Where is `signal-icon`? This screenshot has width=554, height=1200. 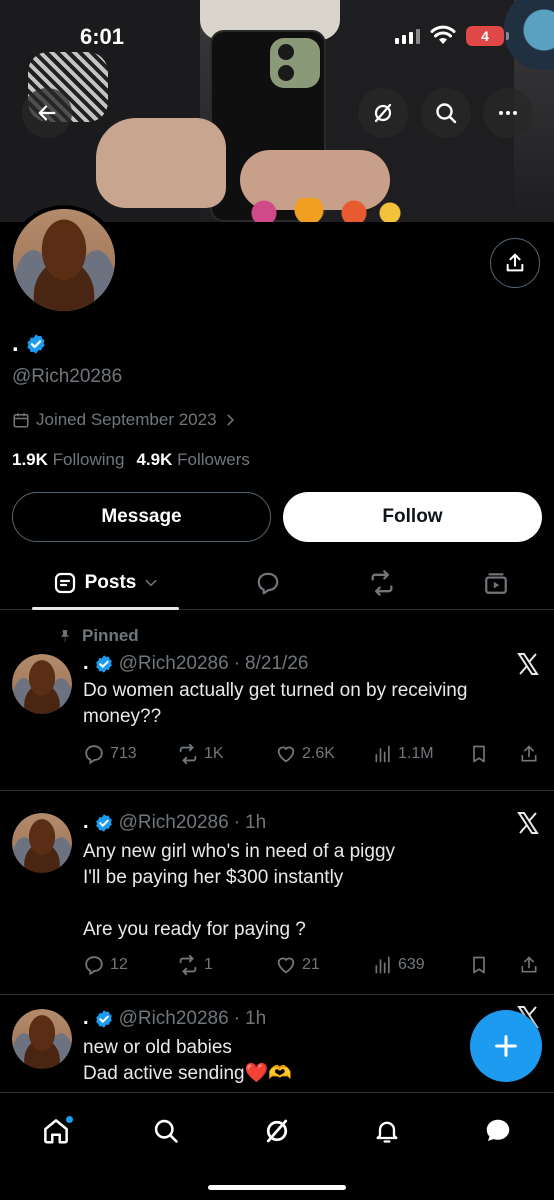
signal-icon is located at coordinates (407, 36).